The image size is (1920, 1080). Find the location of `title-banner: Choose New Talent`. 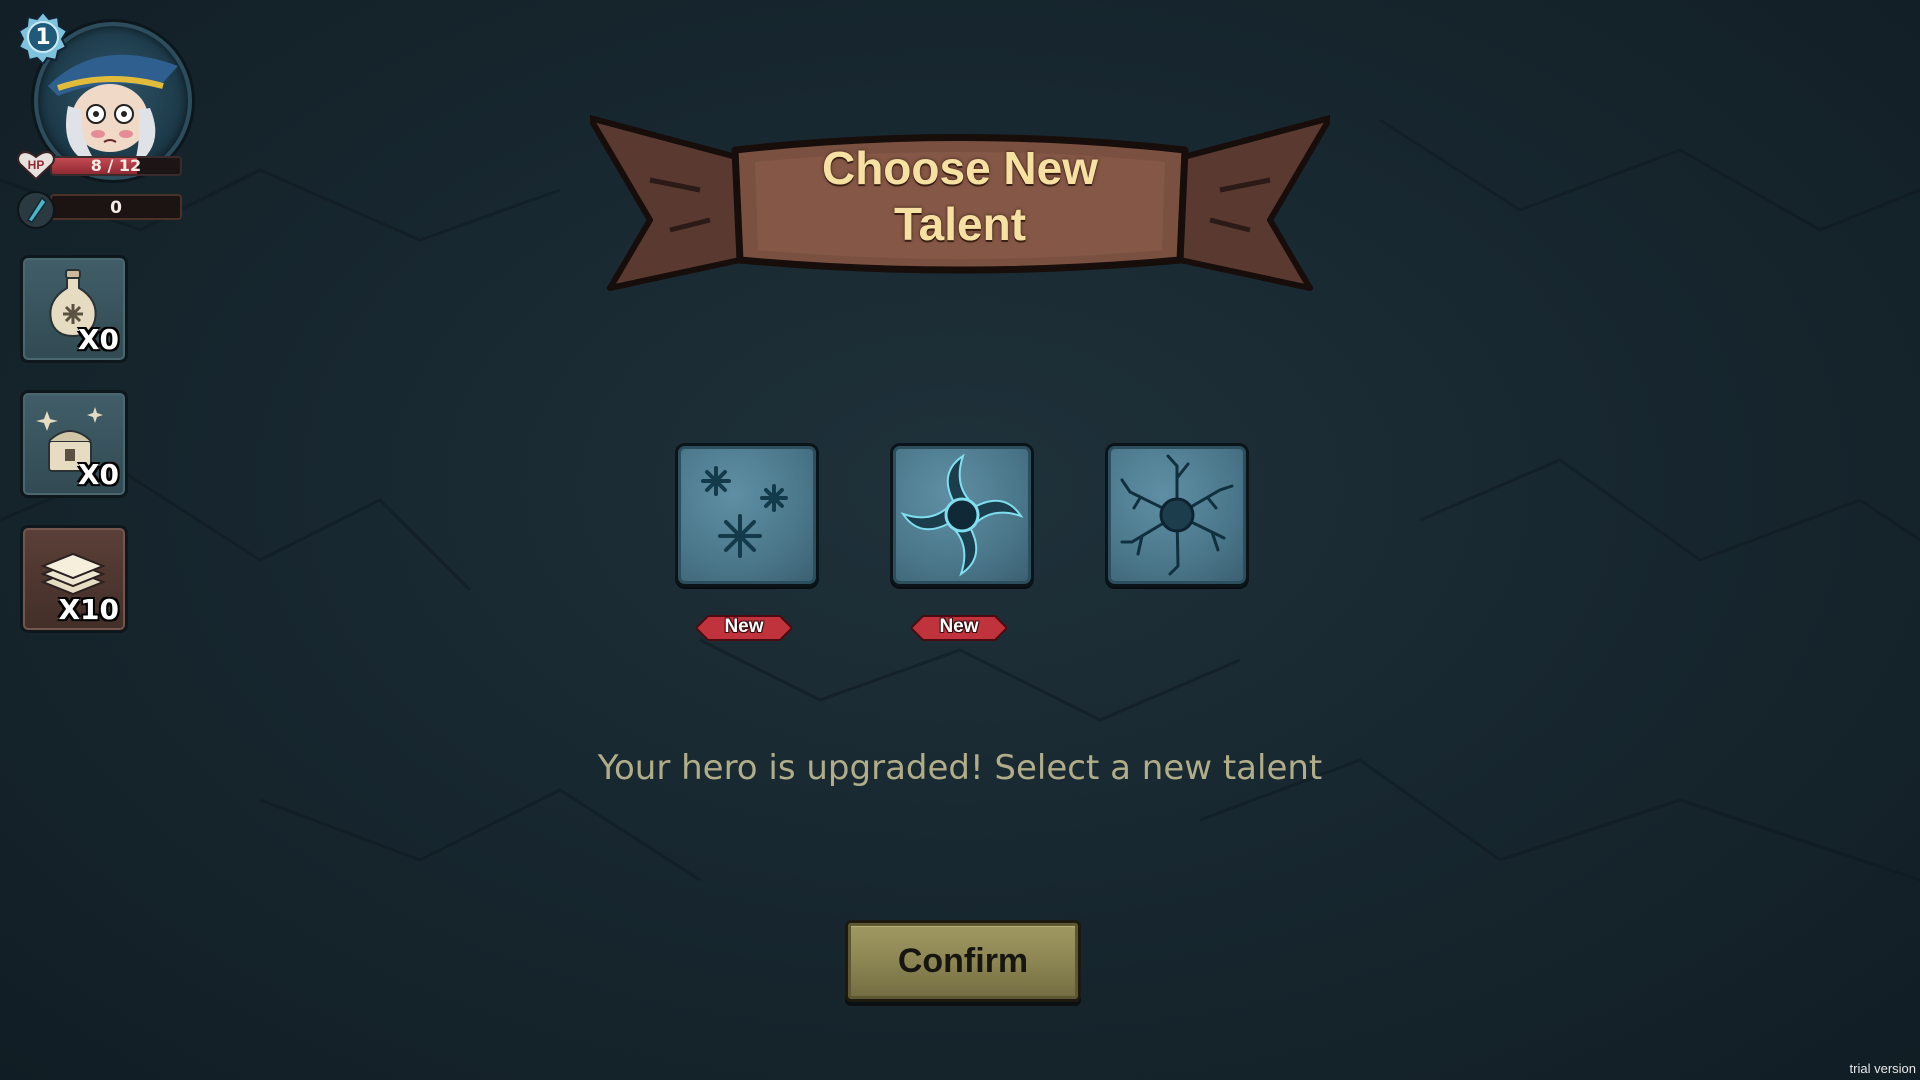

title-banner: Choose New Talent is located at coordinates (960, 205).